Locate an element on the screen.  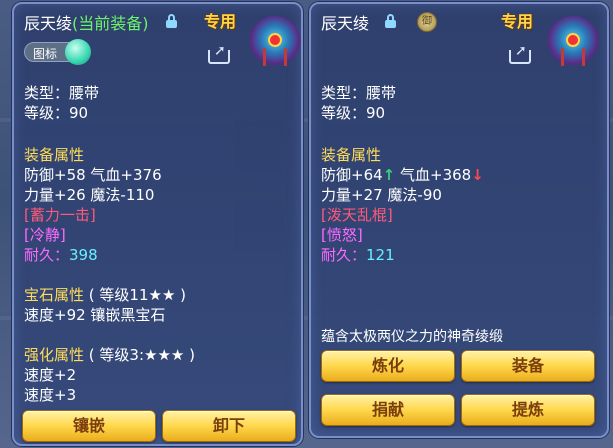
durability: 耐久：398 is located at coordinates (61, 254).